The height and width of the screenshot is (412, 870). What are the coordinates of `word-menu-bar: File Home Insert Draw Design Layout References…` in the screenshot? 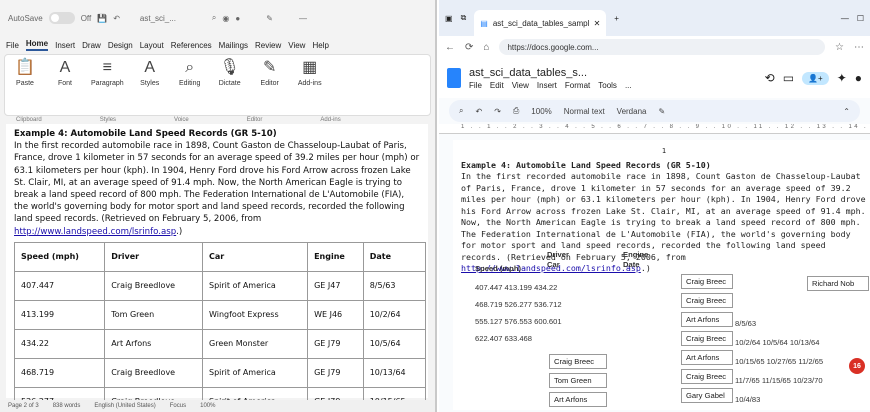 It's located at (217, 45).